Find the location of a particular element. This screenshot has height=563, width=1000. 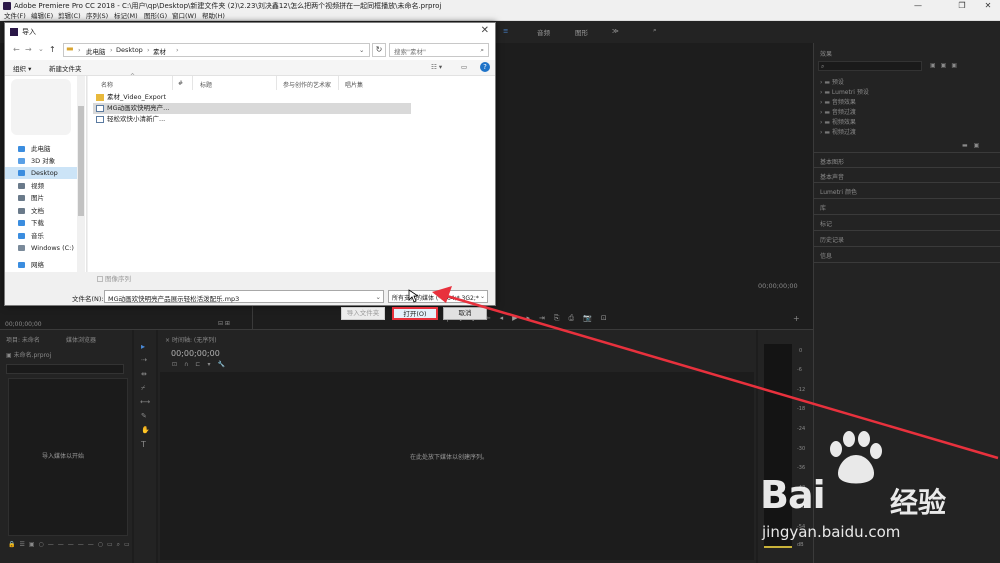

mouse-cursor-icon is located at coordinates (413, 296).